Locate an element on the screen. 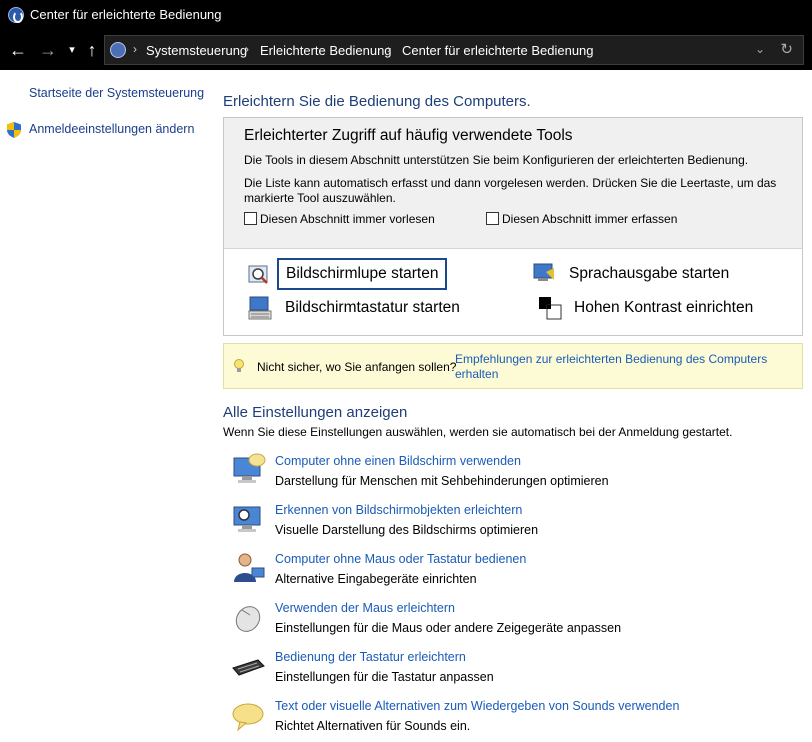 The image size is (812, 742). title-bar: Center für erleichterte Bedienung is located at coordinates (406, 15).